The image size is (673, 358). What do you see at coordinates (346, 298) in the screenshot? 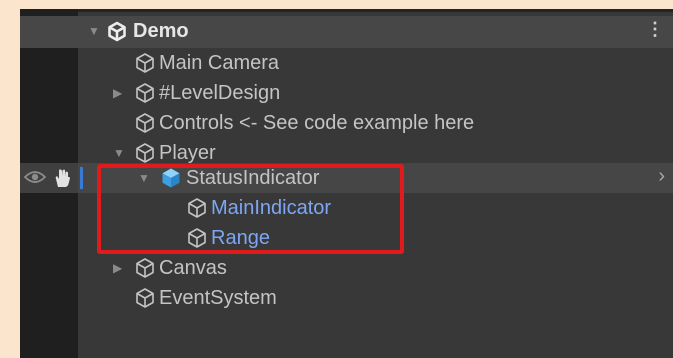
I see `hierarchy-item-event-system: EventSystem` at bounding box center [346, 298].